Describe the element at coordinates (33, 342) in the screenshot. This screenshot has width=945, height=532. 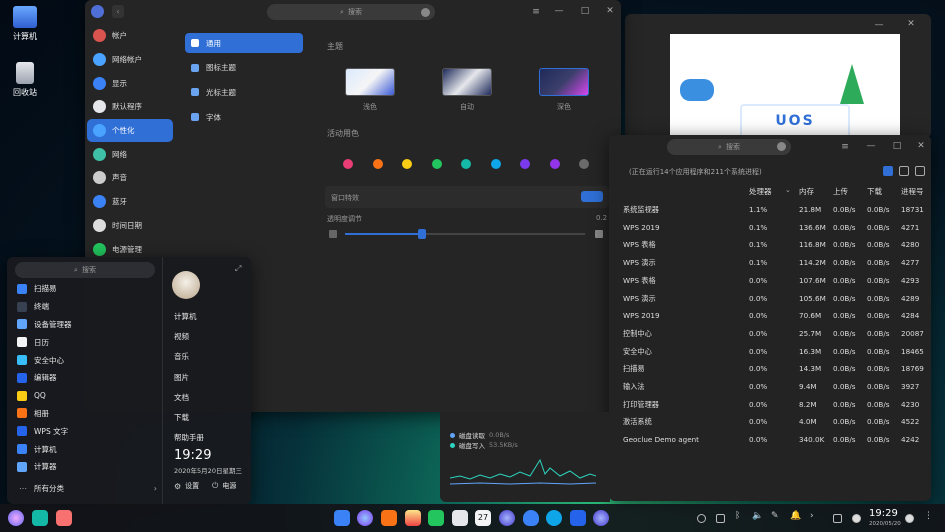
I see `launcher-app-item: 日历` at that location.